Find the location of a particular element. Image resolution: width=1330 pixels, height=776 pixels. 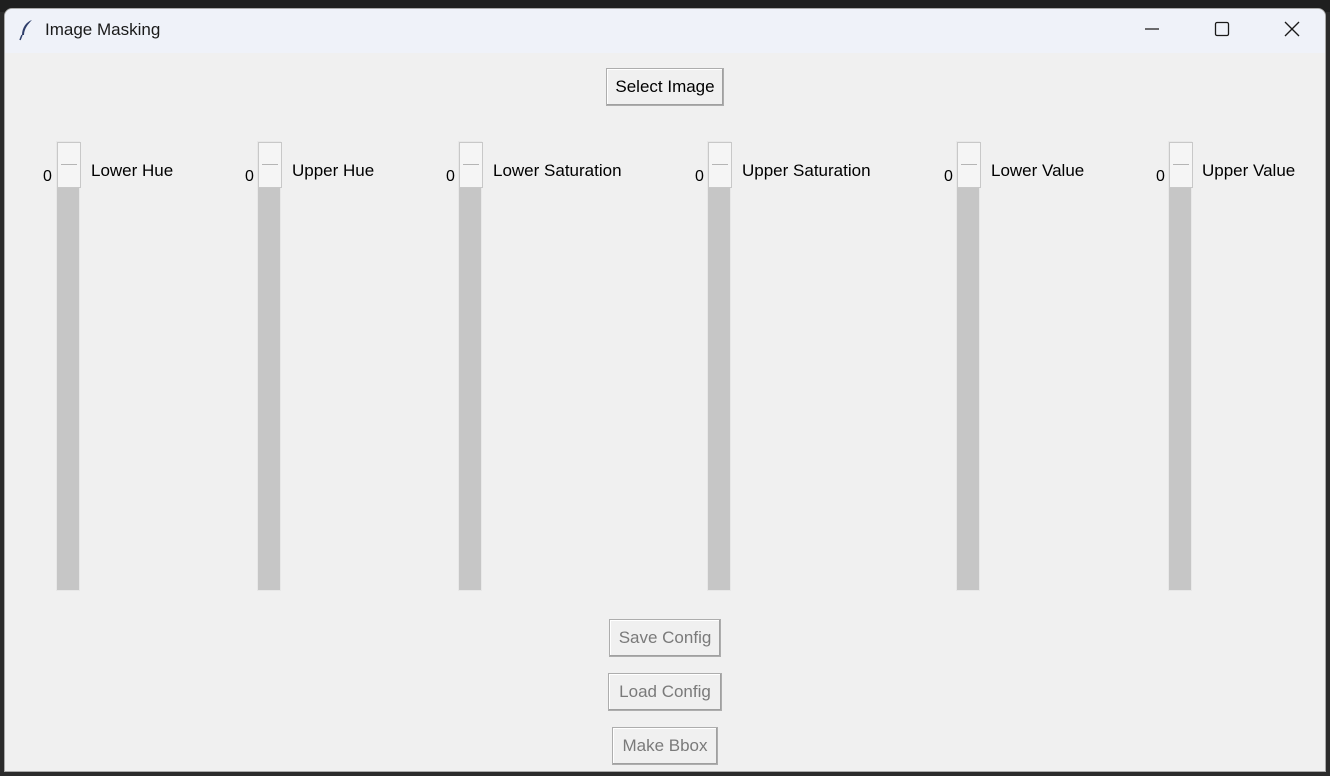

window-title: Image Masking is located at coordinates (103, 29).